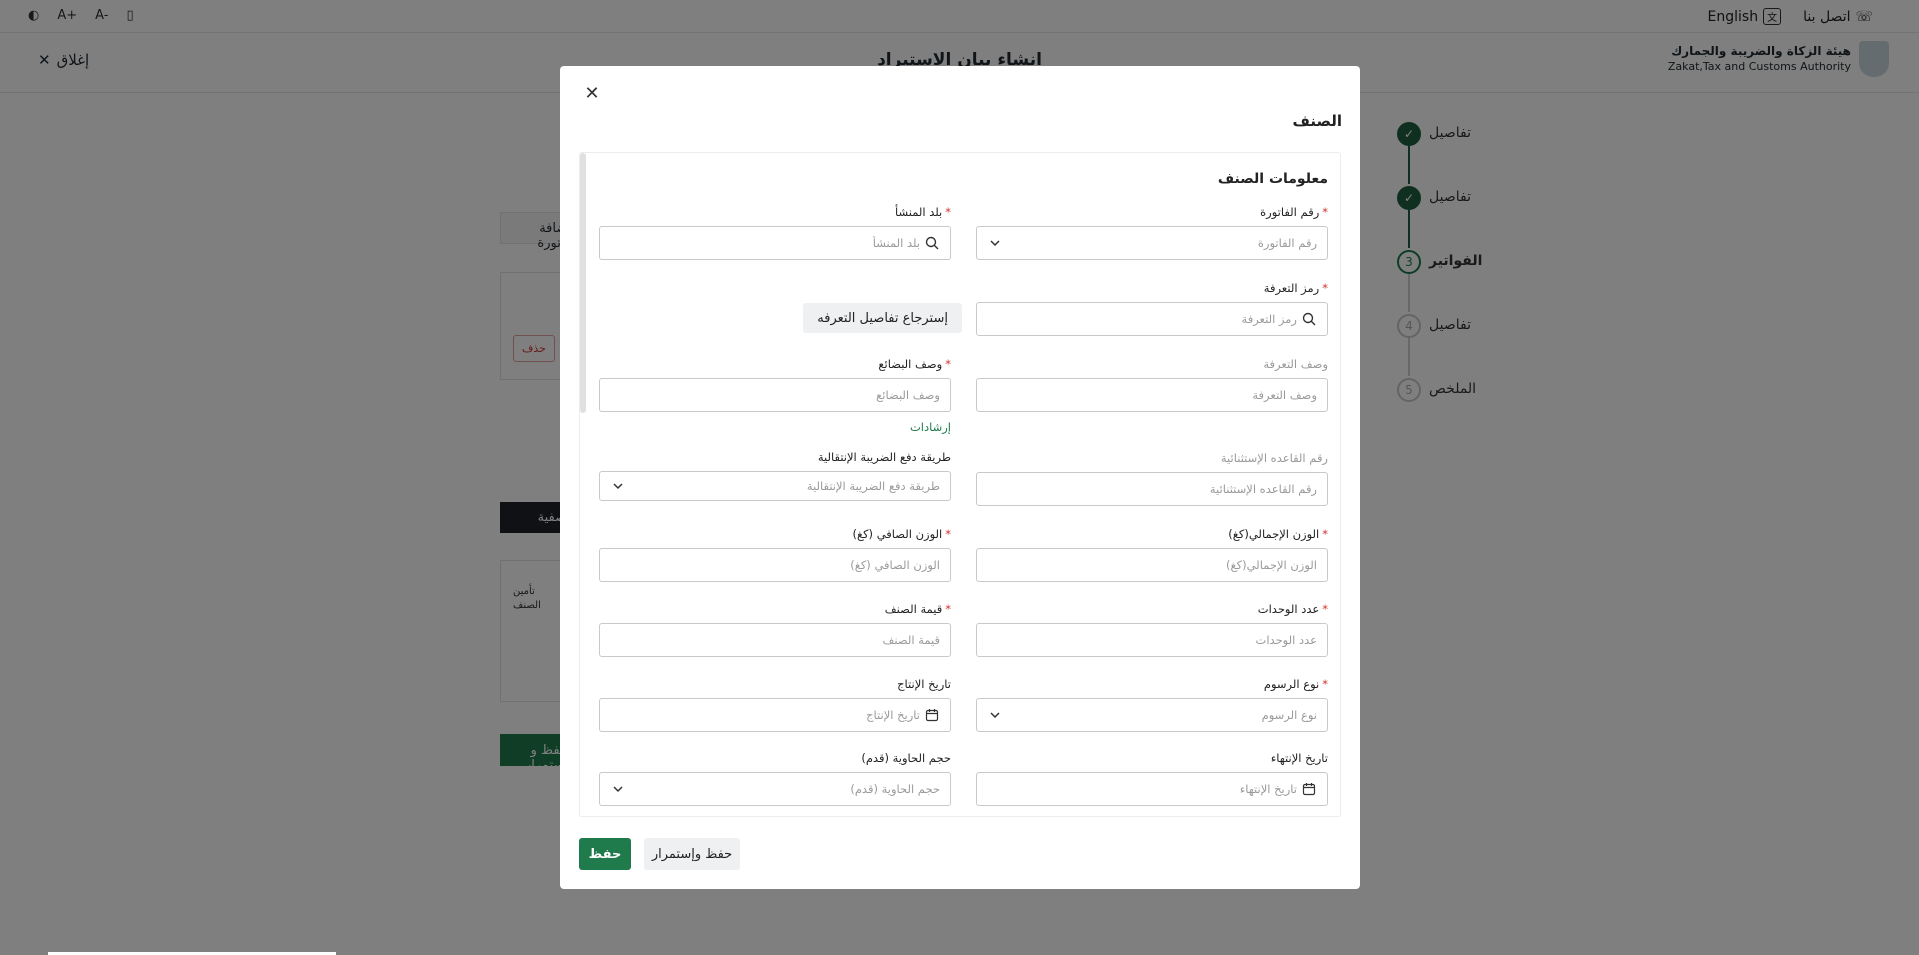 The width and height of the screenshot is (1919, 955). I want to click on placeholder: وصف التعرفة, so click(1284, 395).